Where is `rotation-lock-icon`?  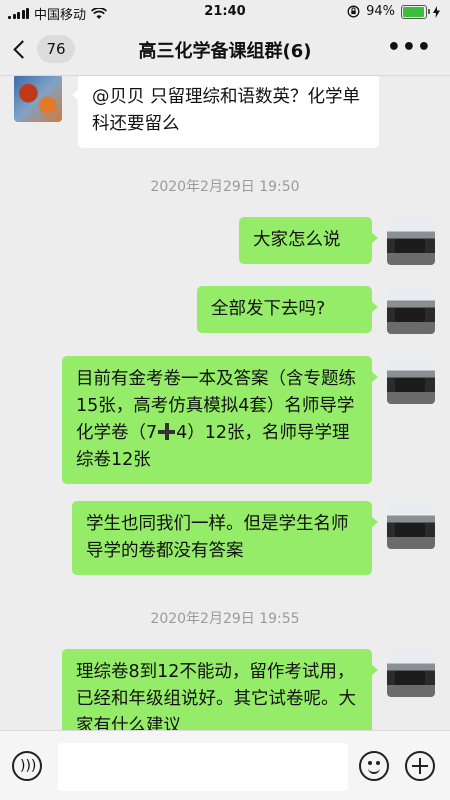 rotation-lock-icon is located at coordinates (353, 11).